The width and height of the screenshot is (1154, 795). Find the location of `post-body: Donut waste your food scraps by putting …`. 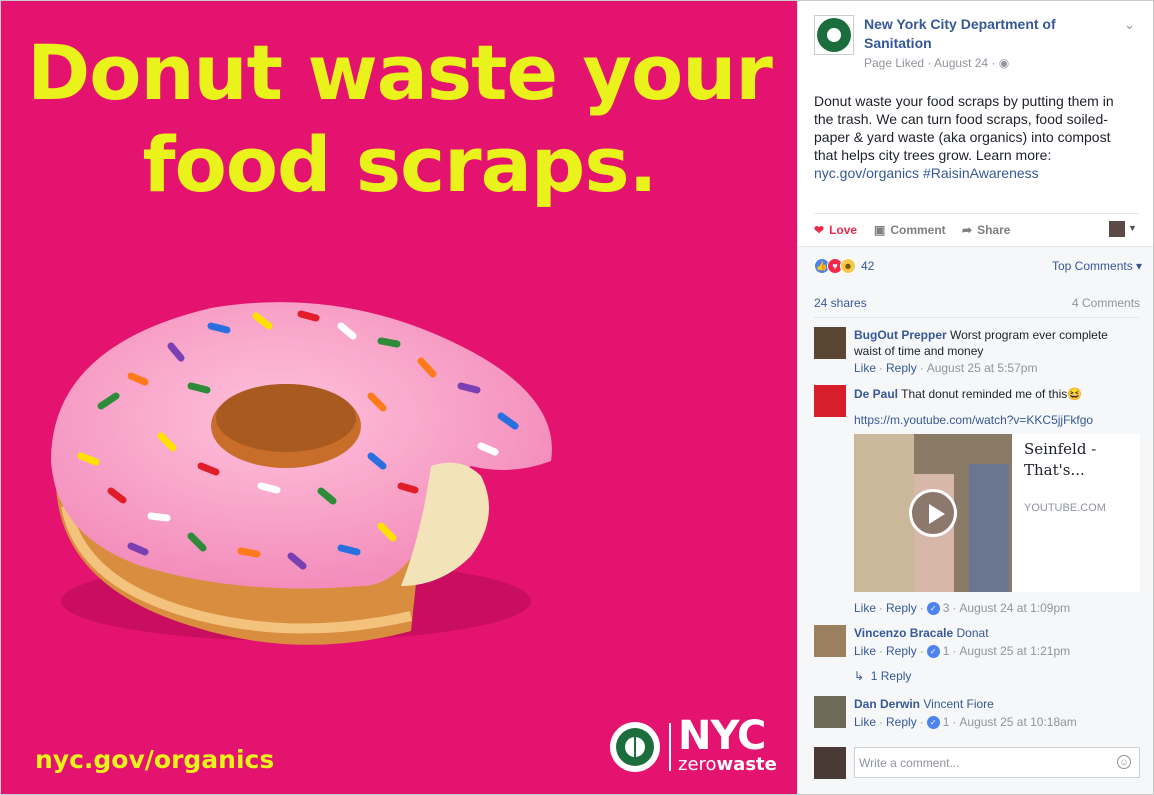

post-body: Donut waste your food scraps by putting … is located at coordinates (974, 137).